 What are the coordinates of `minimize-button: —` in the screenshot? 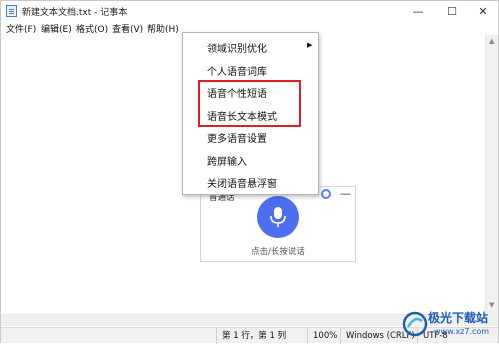 It's located at (418, 11).